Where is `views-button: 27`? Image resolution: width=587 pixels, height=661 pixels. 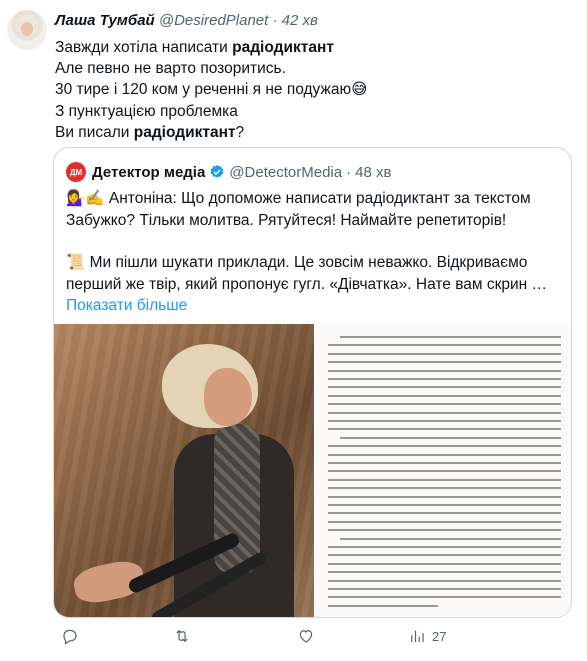
views-button: 27 is located at coordinates (427, 636).